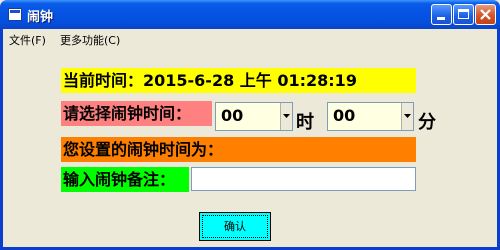  What do you see at coordinates (90, 40) in the screenshot?
I see `menu-more-features: 更多功能(C)` at bounding box center [90, 40].